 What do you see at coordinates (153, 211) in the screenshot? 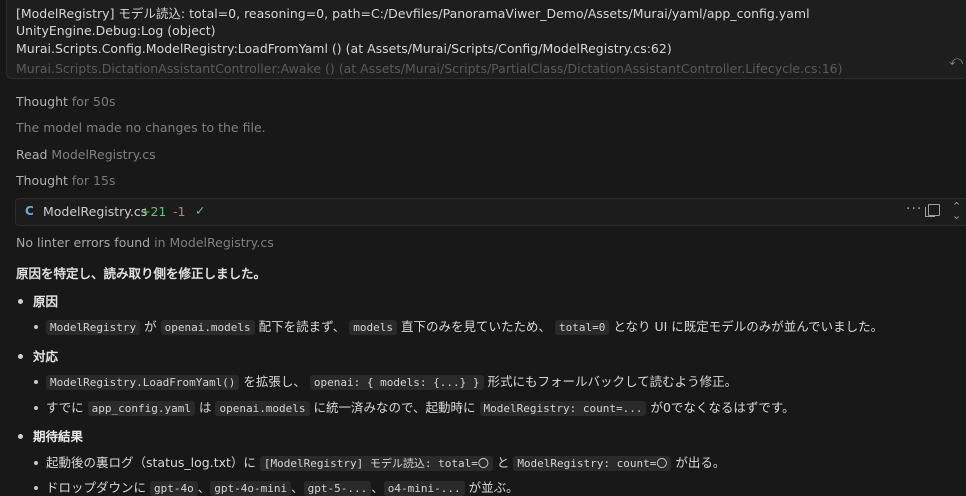
I see `lines-added: +21` at bounding box center [153, 211].